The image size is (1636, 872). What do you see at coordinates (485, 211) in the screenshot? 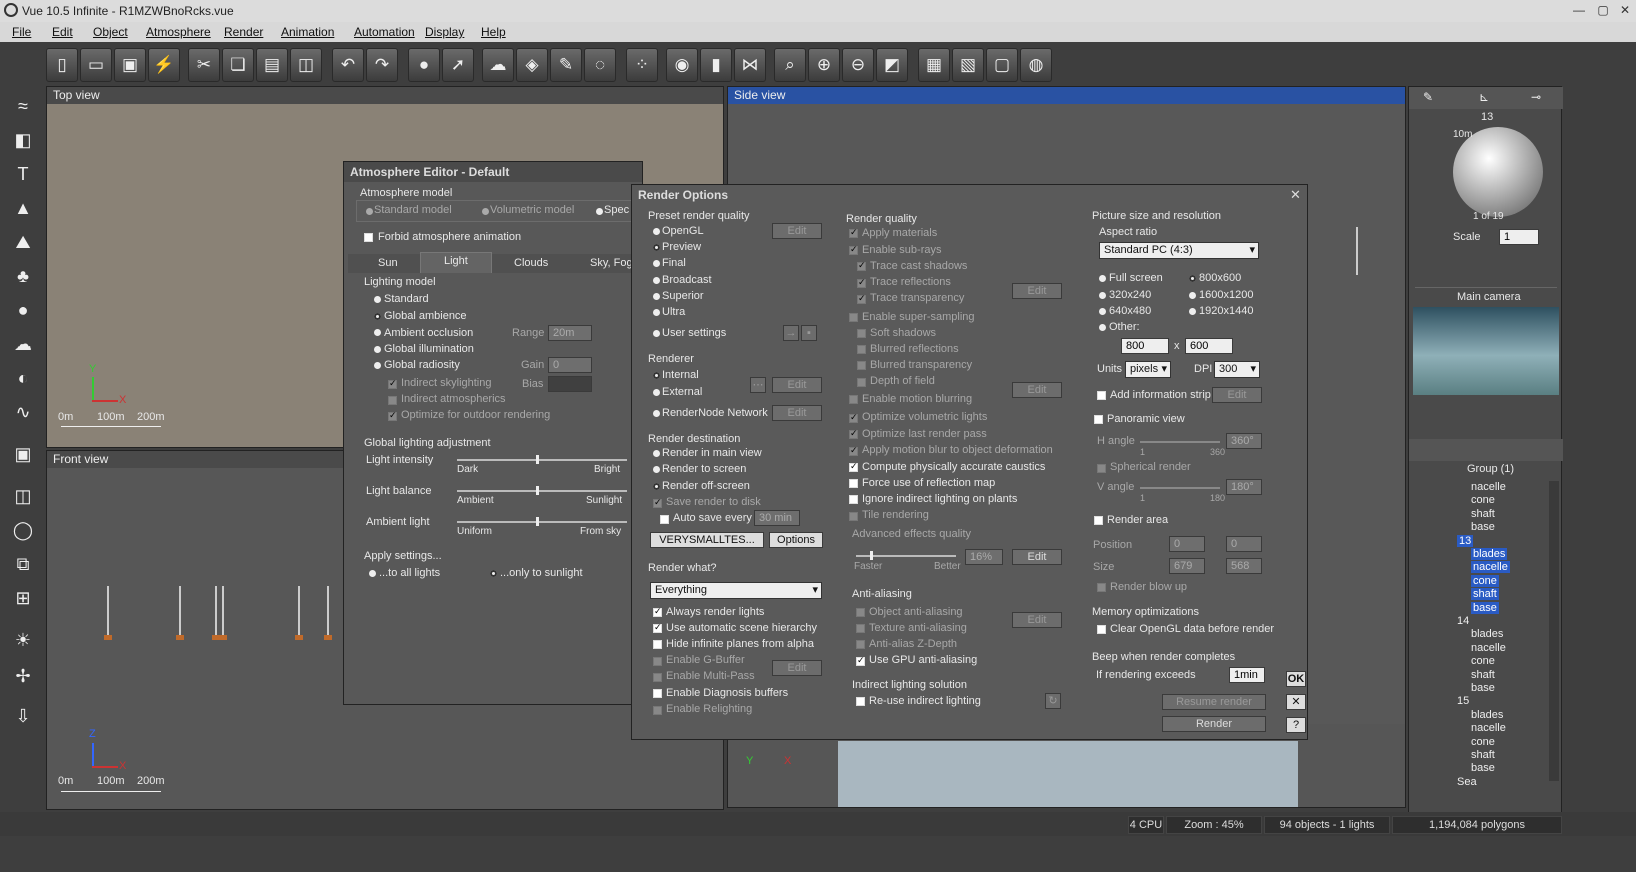
I see `radio-volumetric-model` at bounding box center [485, 211].